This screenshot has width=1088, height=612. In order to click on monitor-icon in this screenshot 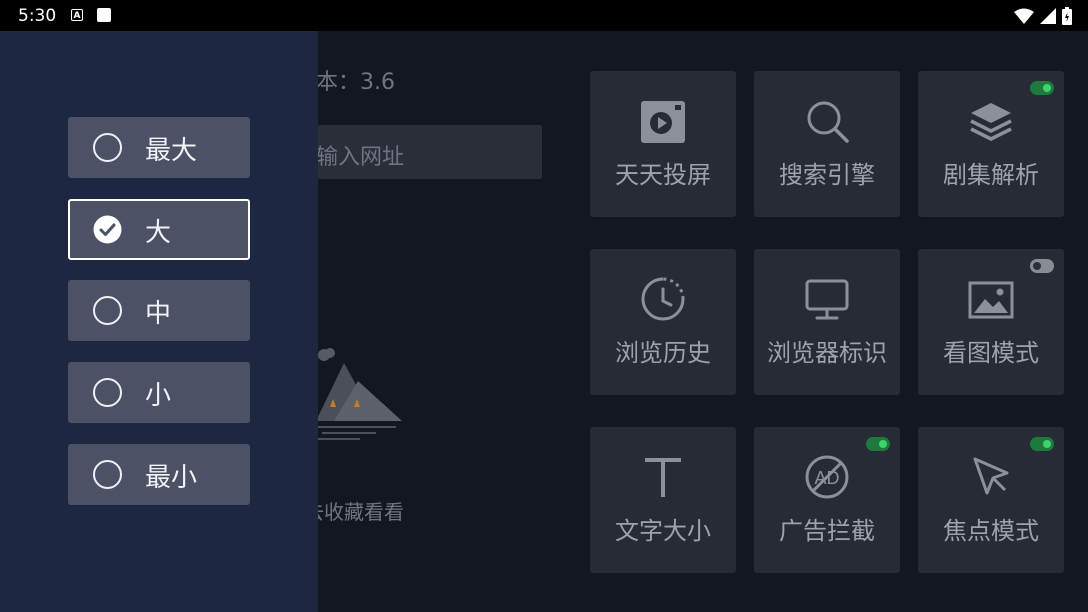, I will do `click(827, 299)`.